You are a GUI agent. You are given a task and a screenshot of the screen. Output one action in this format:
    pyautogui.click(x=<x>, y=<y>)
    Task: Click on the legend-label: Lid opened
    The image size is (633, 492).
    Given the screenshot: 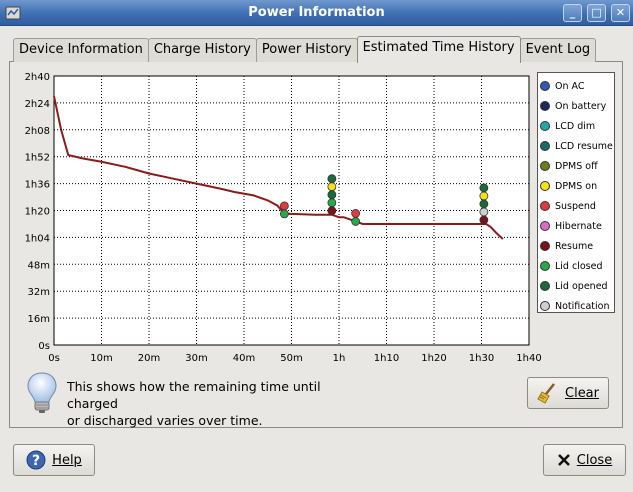 What is the action you would take?
    pyautogui.click(x=581, y=286)
    